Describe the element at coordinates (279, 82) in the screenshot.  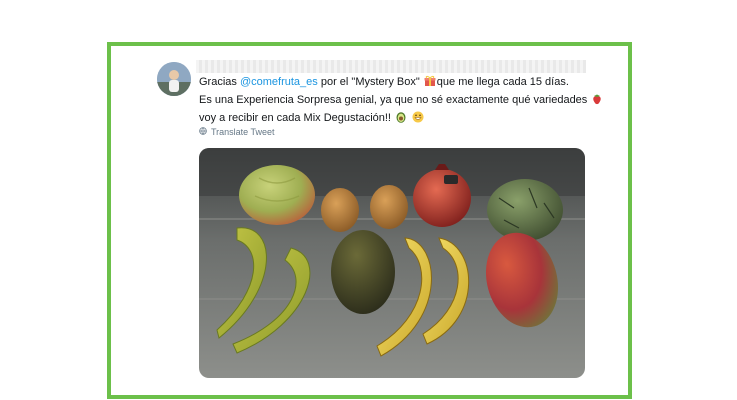
I see `mention-link: @comefruta_es` at that location.